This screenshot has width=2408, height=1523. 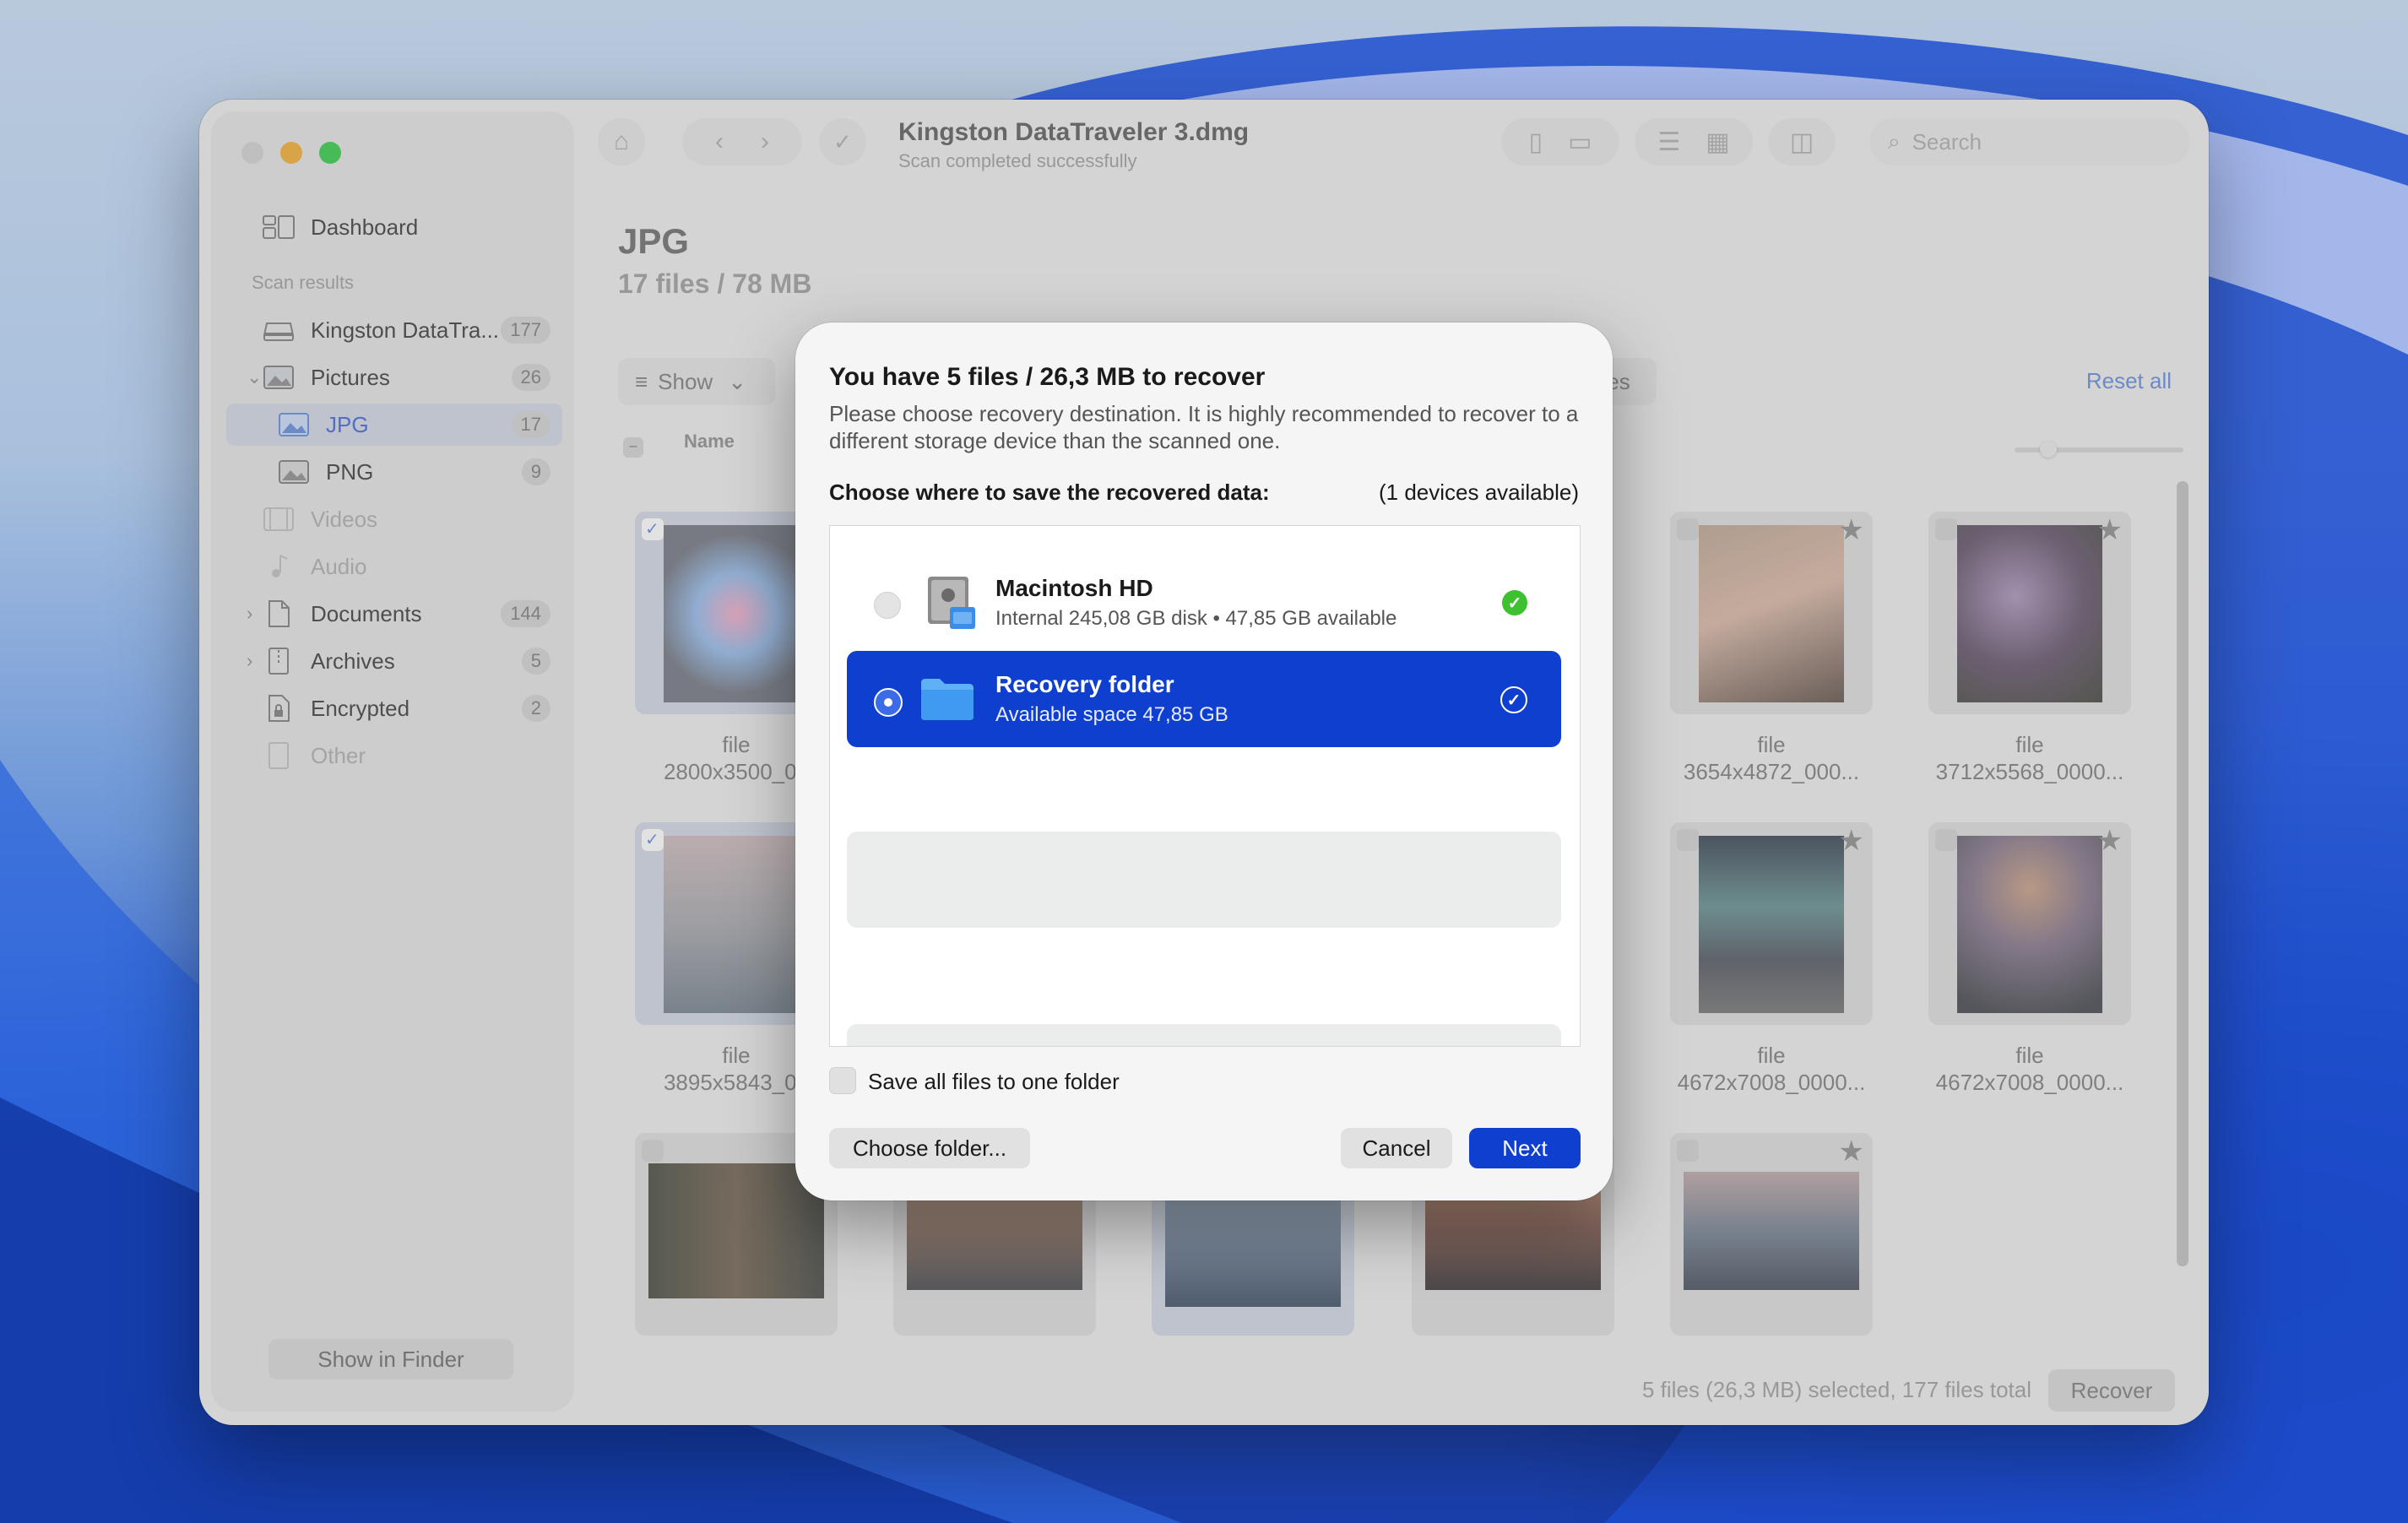 What do you see at coordinates (1047, 377) in the screenshot?
I see `dialog-title: You have 5 files / 26,3 MB to recover` at bounding box center [1047, 377].